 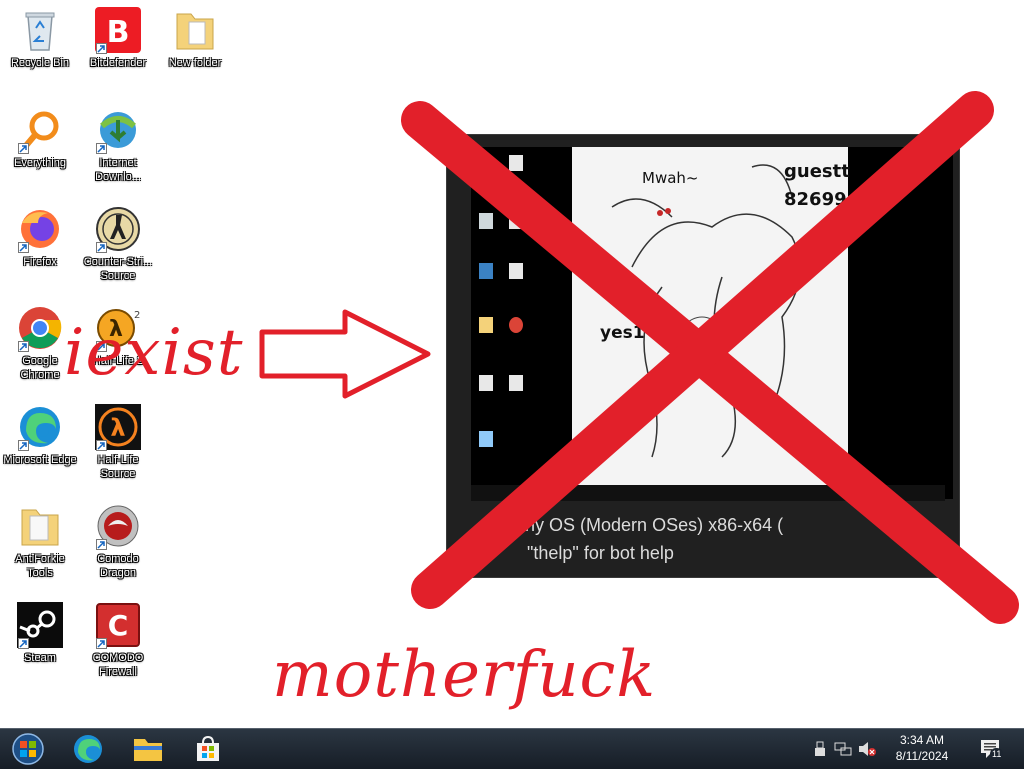 I want to click on pasted-screenshot-taskbar, so click(x=708, y=493).